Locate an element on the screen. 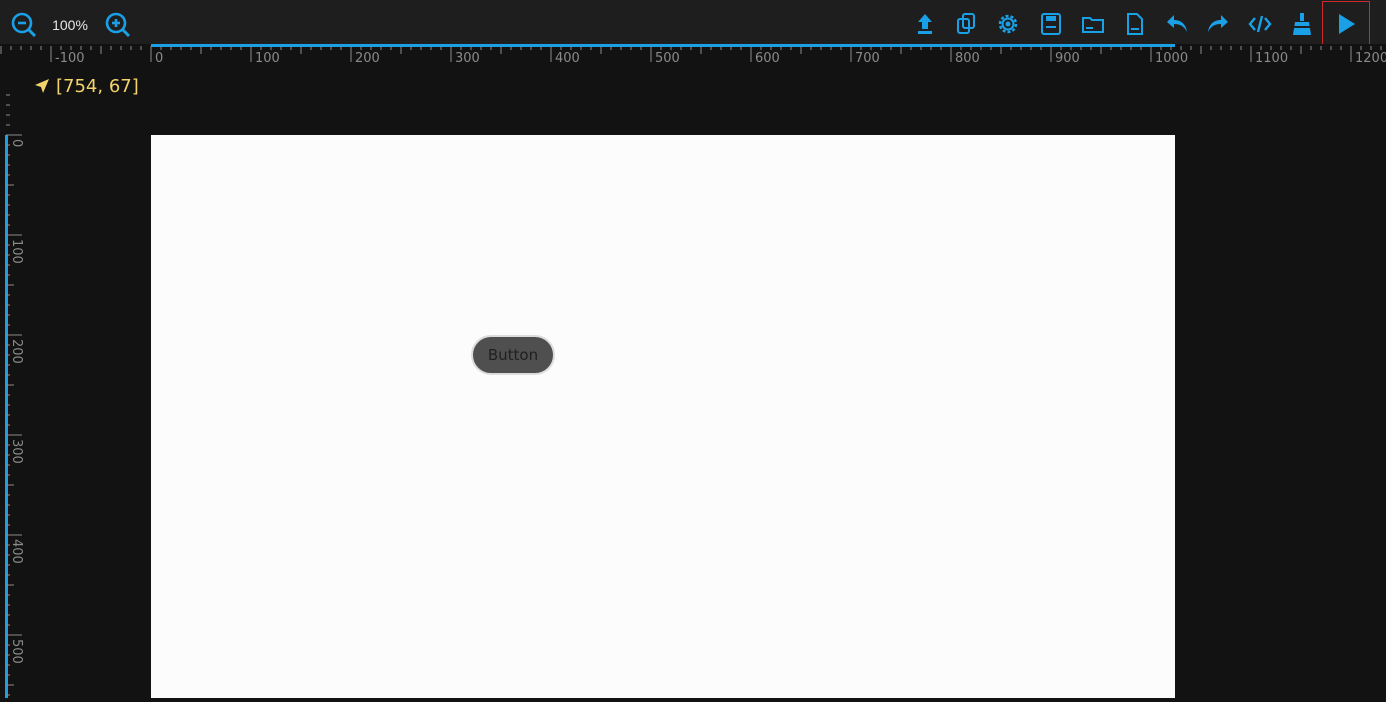  code-button is located at coordinates (1260, 24).